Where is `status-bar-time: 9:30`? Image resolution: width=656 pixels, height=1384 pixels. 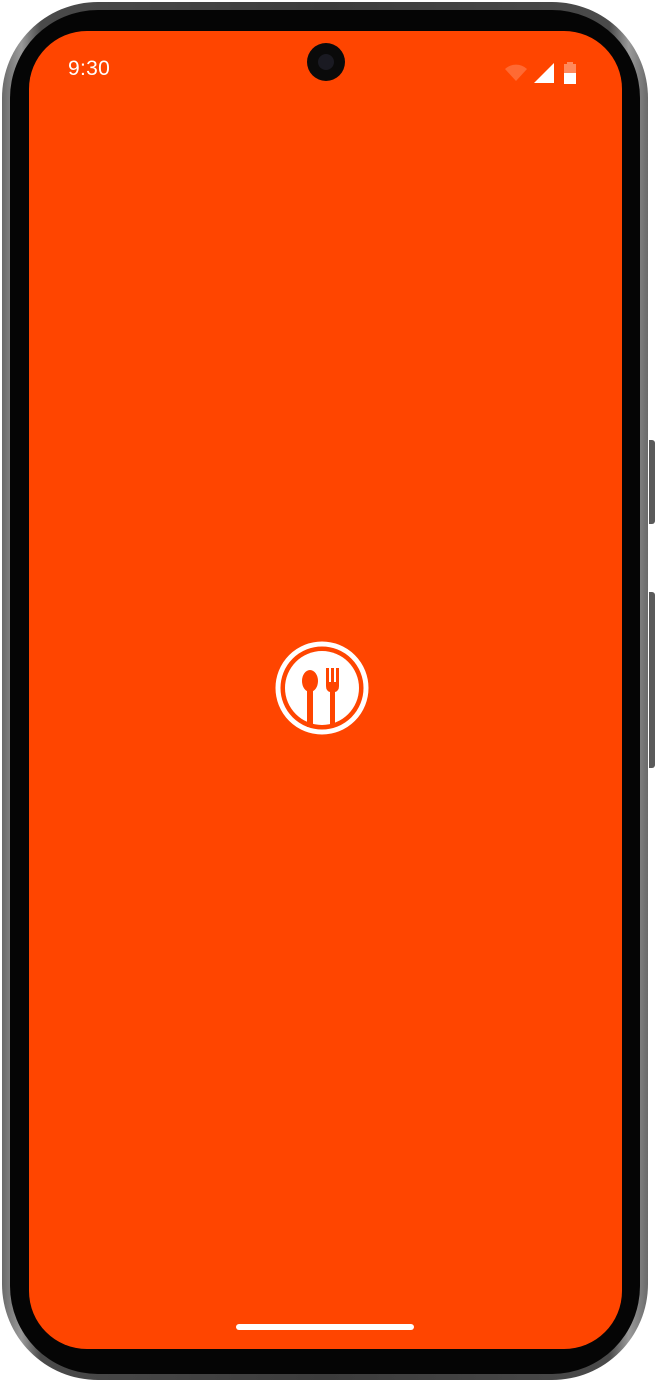
status-bar-time: 9:30 is located at coordinates (89, 68).